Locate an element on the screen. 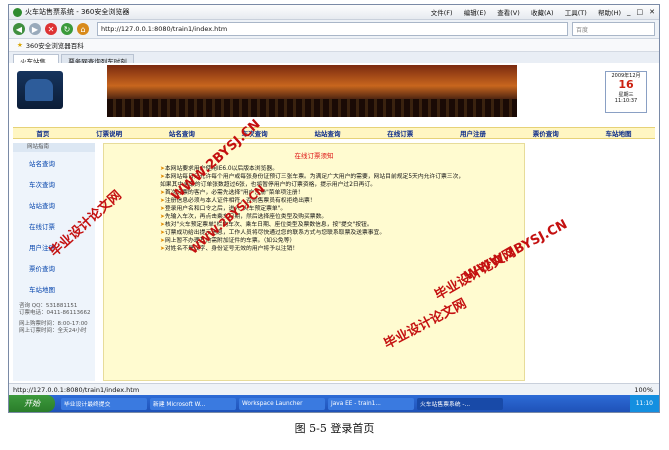 Image resolution: width=669 pixels, height=450 pixels. city-night-image is located at coordinates (312, 91).